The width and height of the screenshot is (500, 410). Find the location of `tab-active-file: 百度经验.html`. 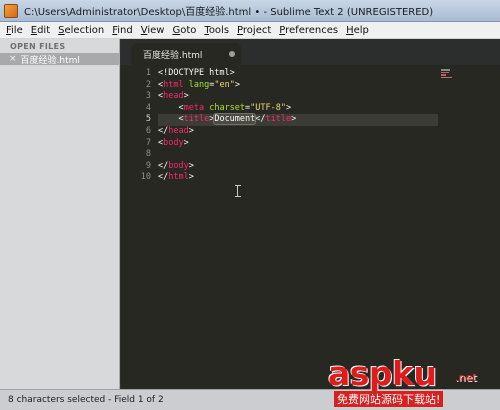

tab-active-file: 百度经验.html is located at coordinates (186, 54).